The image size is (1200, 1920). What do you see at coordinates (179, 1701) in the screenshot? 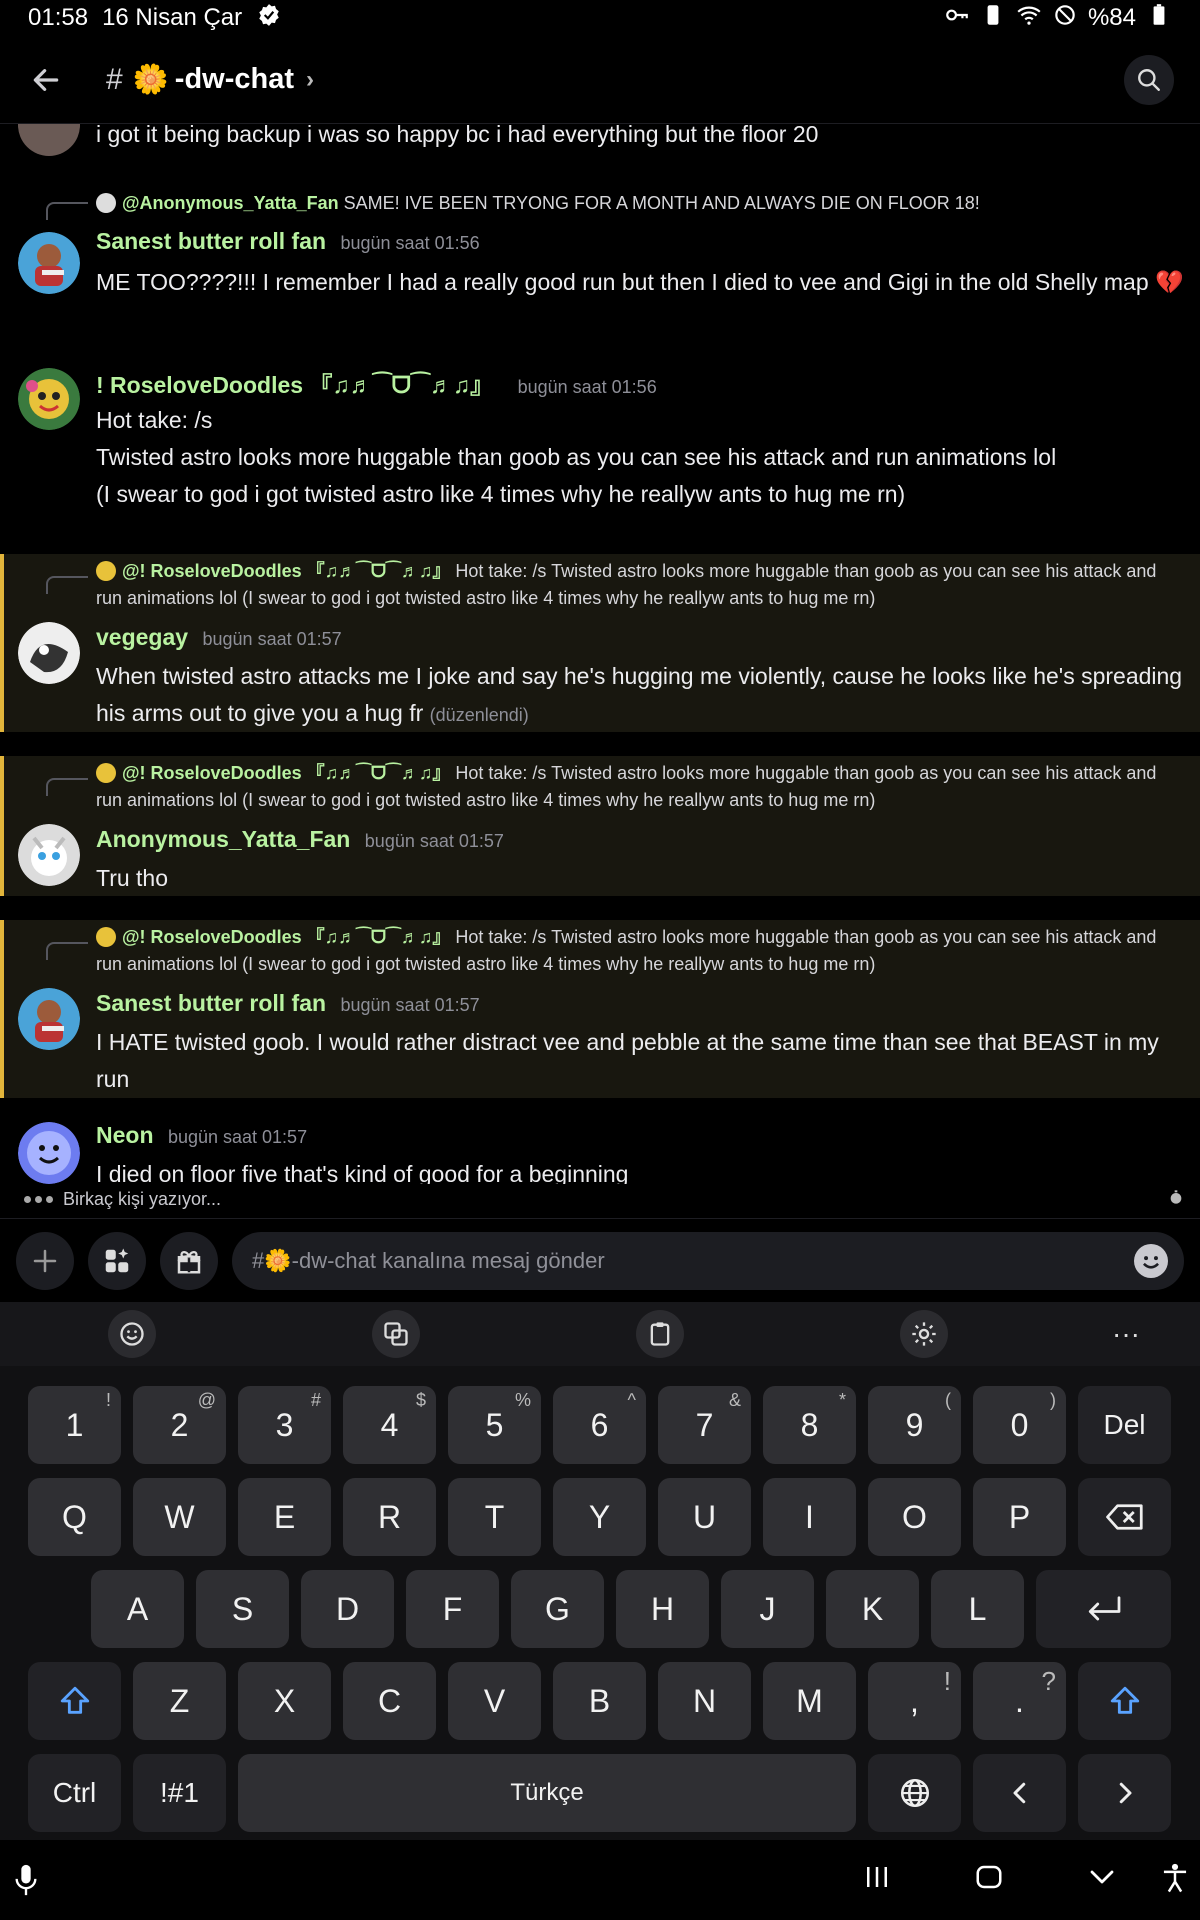
I see `key-z: Z` at bounding box center [179, 1701].